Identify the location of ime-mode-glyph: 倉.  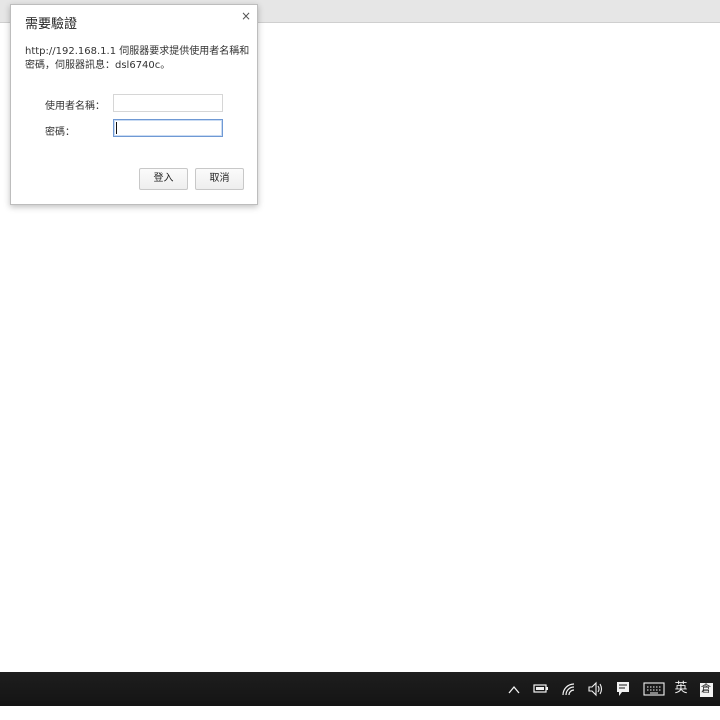
(706, 690).